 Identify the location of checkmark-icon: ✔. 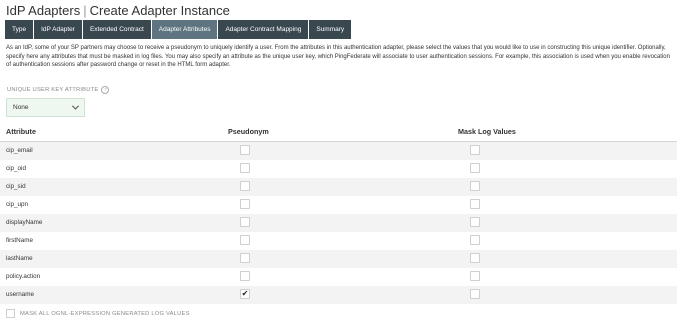
(245, 293).